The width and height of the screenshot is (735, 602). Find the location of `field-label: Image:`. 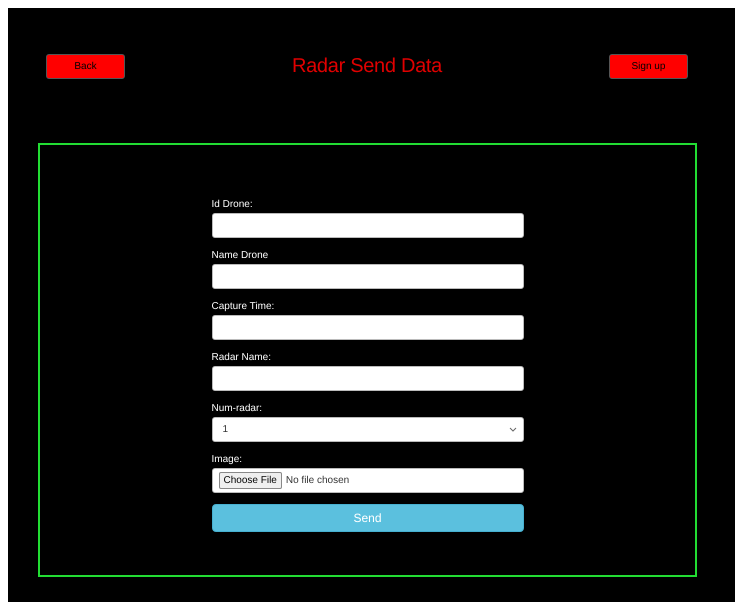

field-label: Image: is located at coordinates (227, 460).